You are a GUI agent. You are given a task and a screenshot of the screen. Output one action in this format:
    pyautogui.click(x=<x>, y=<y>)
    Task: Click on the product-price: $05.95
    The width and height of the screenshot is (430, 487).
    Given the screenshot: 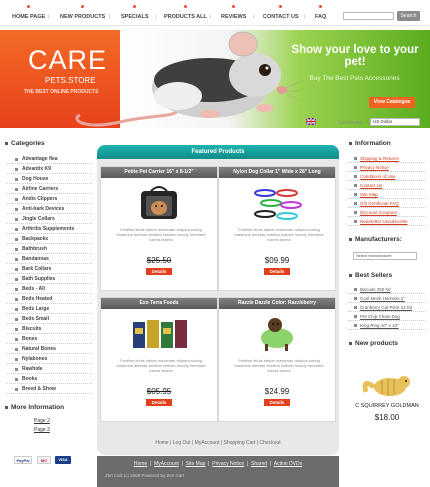 What is the action you would take?
    pyautogui.click(x=159, y=391)
    